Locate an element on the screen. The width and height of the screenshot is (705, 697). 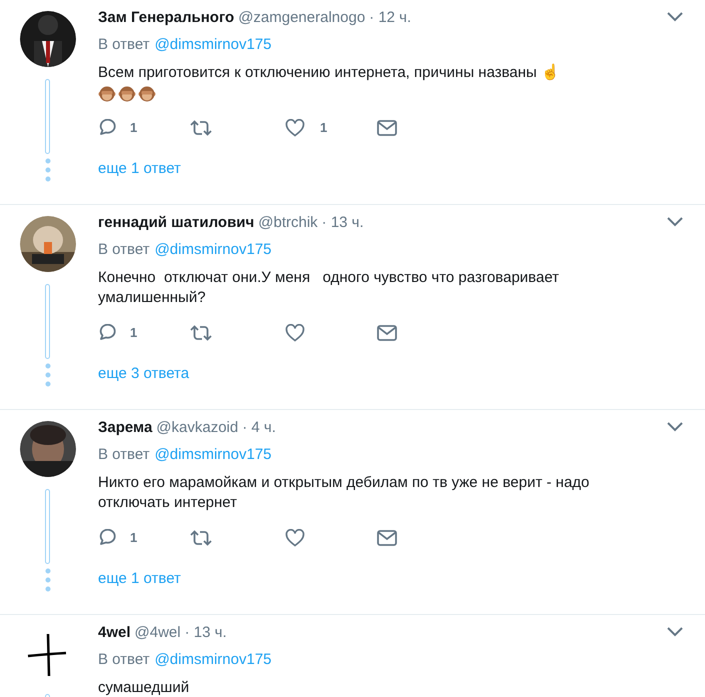
user-name: Зарема is located at coordinates (125, 428).